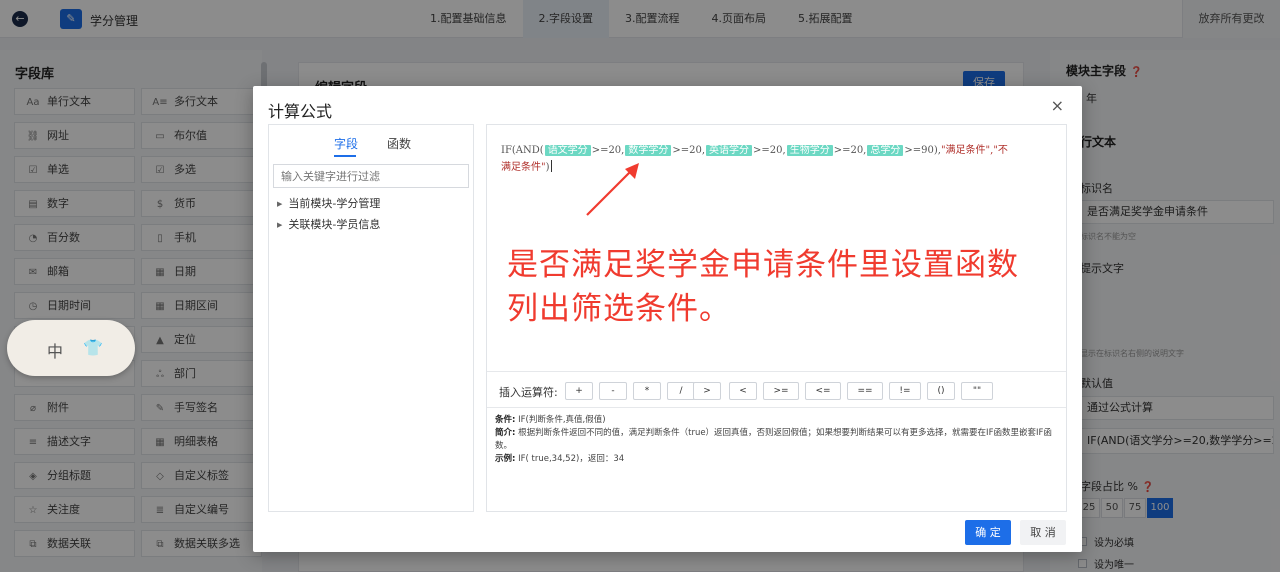  Describe the element at coordinates (300, 111) in the screenshot. I see `dialog-title: 计算公式` at that location.